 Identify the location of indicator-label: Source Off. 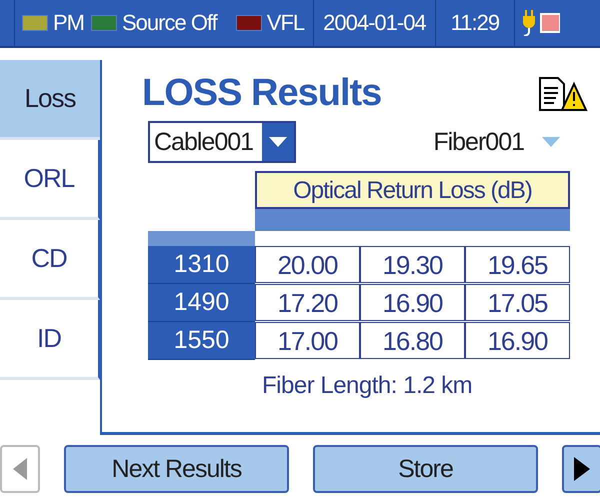
(169, 23).